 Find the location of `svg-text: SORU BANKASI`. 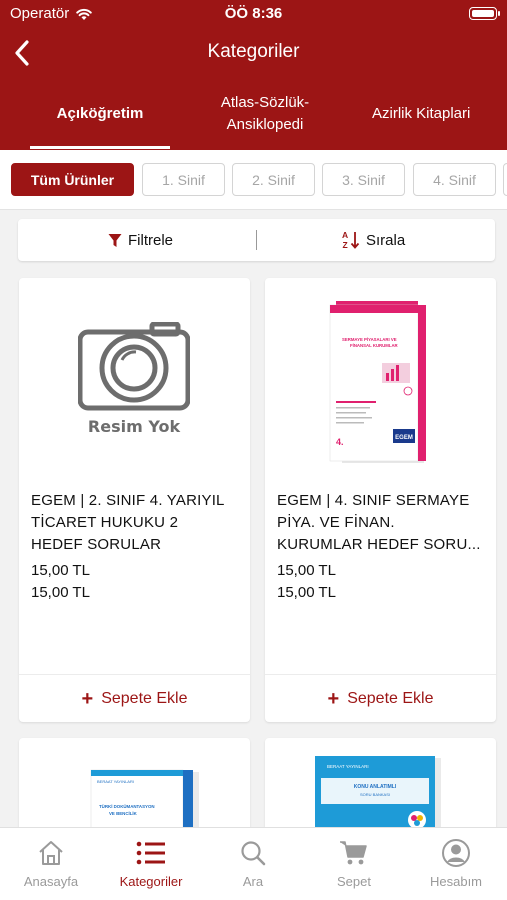

svg-text: SORU BANKASI is located at coordinates (375, 794).